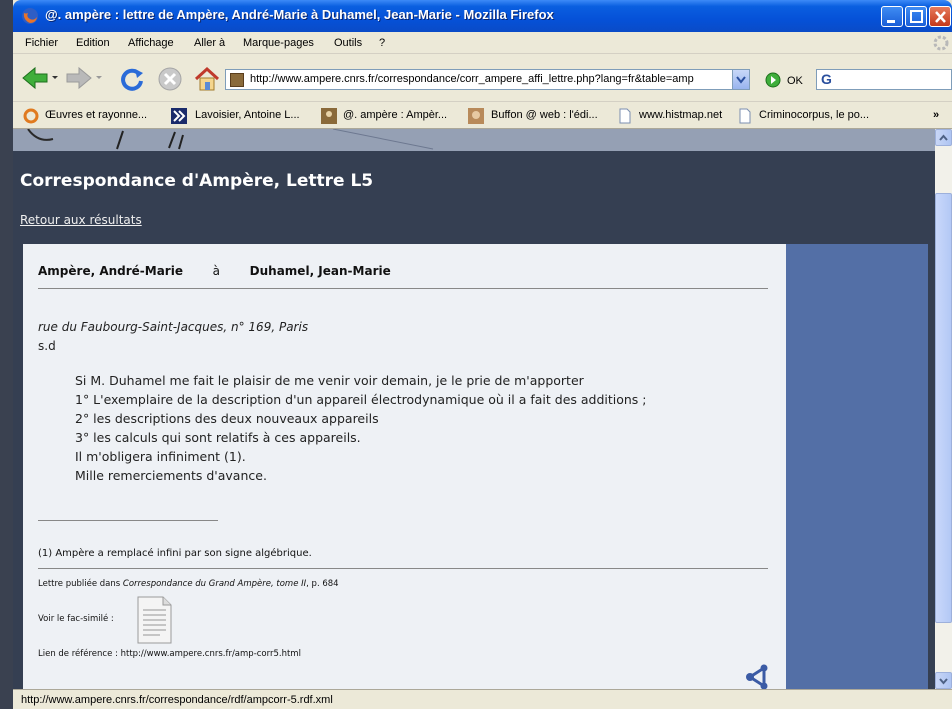  I want to click on go-label: OK, so click(795, 81).